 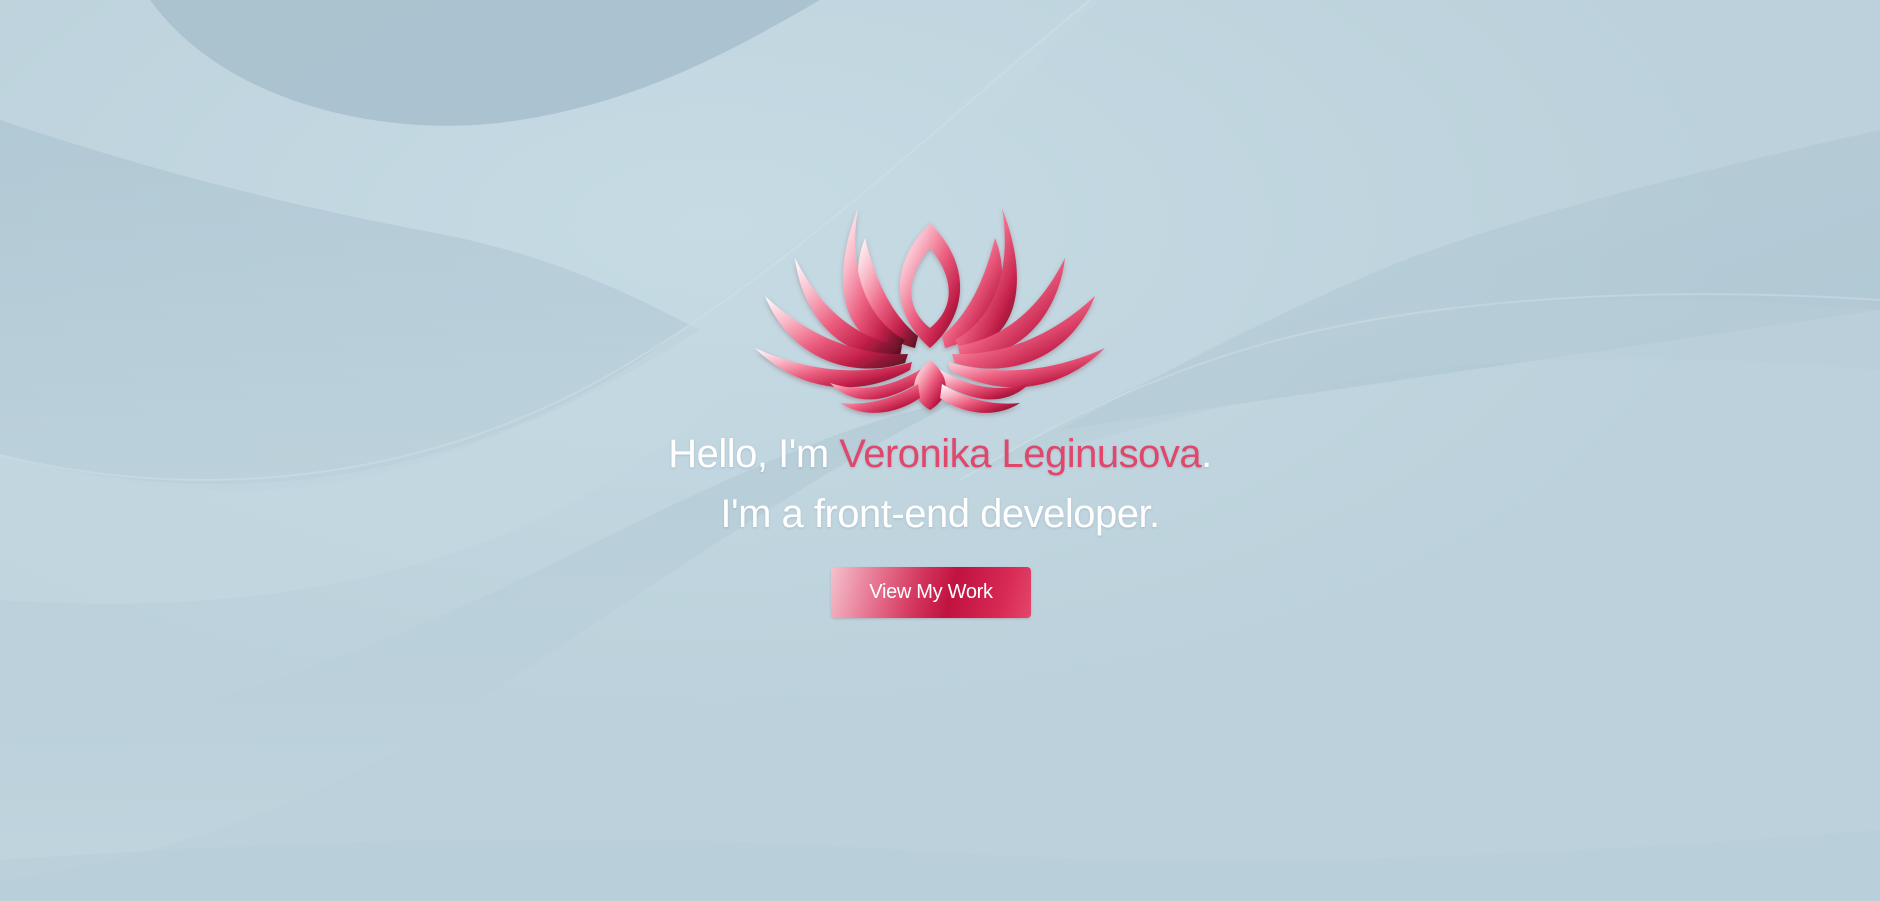 I want to click on greeting-prefix: Hello, I'm, so click(x=754, y=454).